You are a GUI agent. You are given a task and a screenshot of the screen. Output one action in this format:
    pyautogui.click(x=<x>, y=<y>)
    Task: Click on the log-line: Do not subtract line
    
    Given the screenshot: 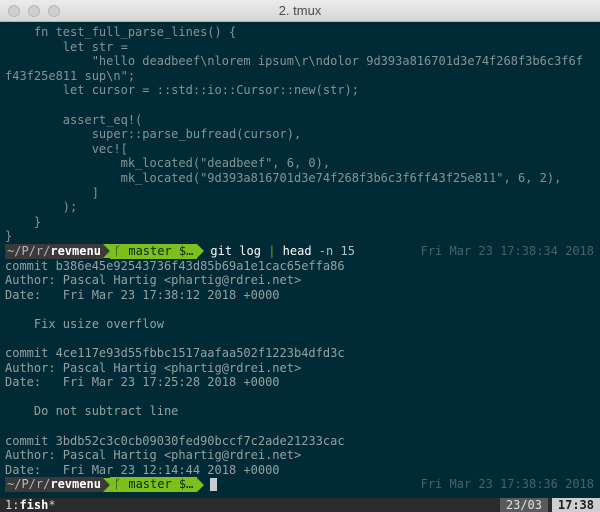 What is the action you would take?
    pyautogui.click(x=92, y=411)
    